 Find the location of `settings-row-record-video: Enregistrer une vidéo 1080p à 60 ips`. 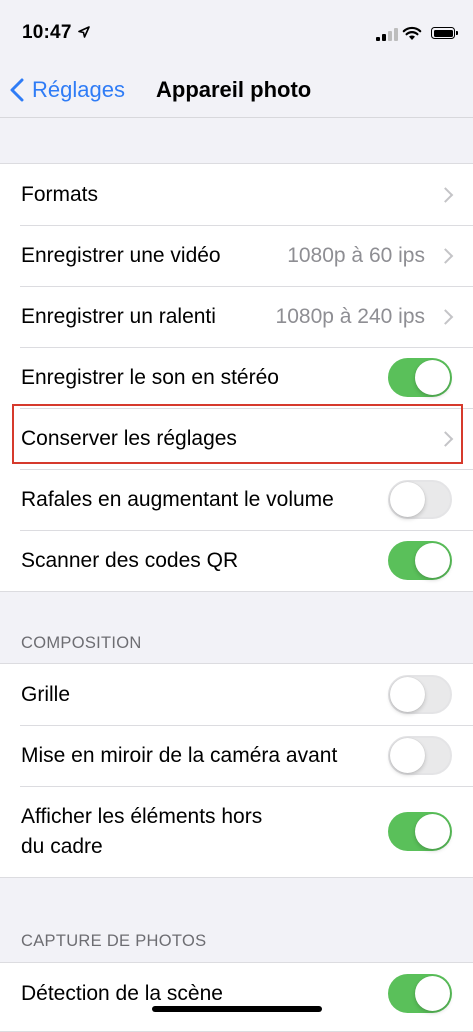

settings-row-record-video: Enregistrer une vidéo 1080p à 60 ips is located at coordinates (236, 255).